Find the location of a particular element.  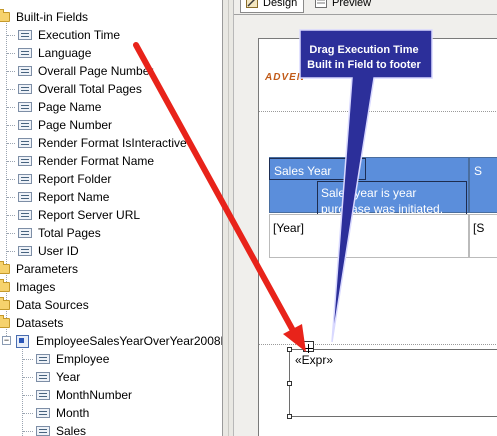

tree-item-execution-time: Execution Time is located at coordinates (111, 35).